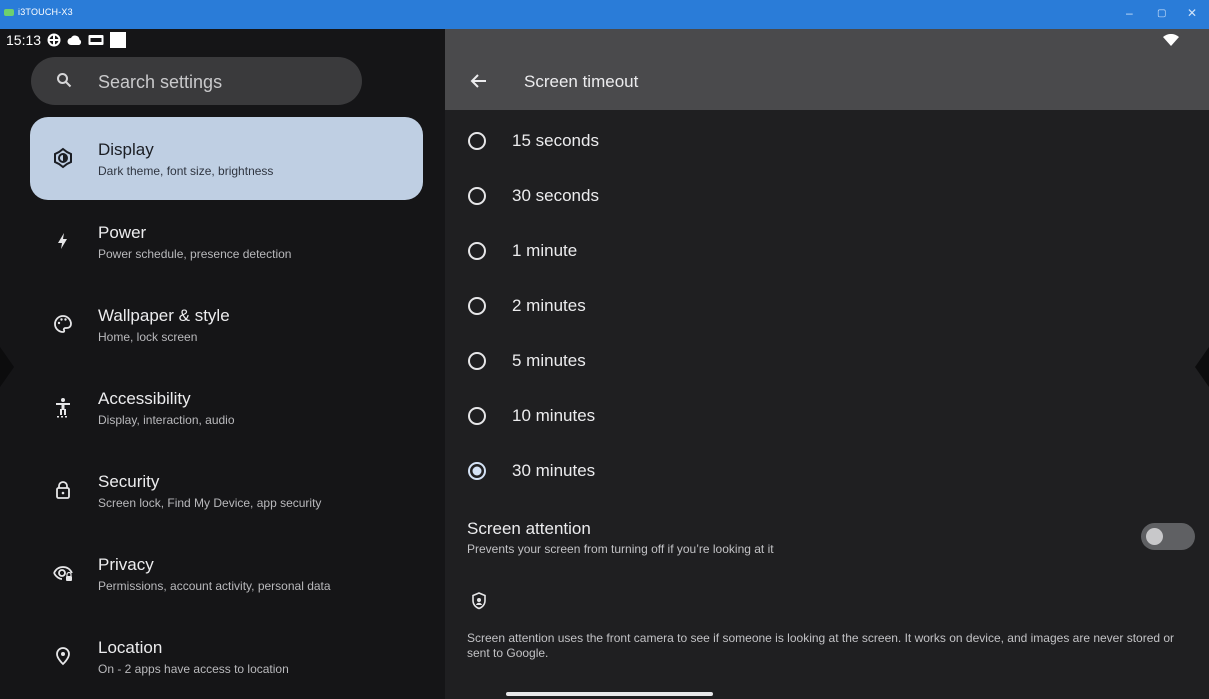 Image resolution: width=1209 pixels, height=699 pixels. What do you see at coordinates (604, 14) in the screenshot?
I see `window-titlebar: i3TOUCH-X3 – ▢ ✕` at bounding box center [604, 14].